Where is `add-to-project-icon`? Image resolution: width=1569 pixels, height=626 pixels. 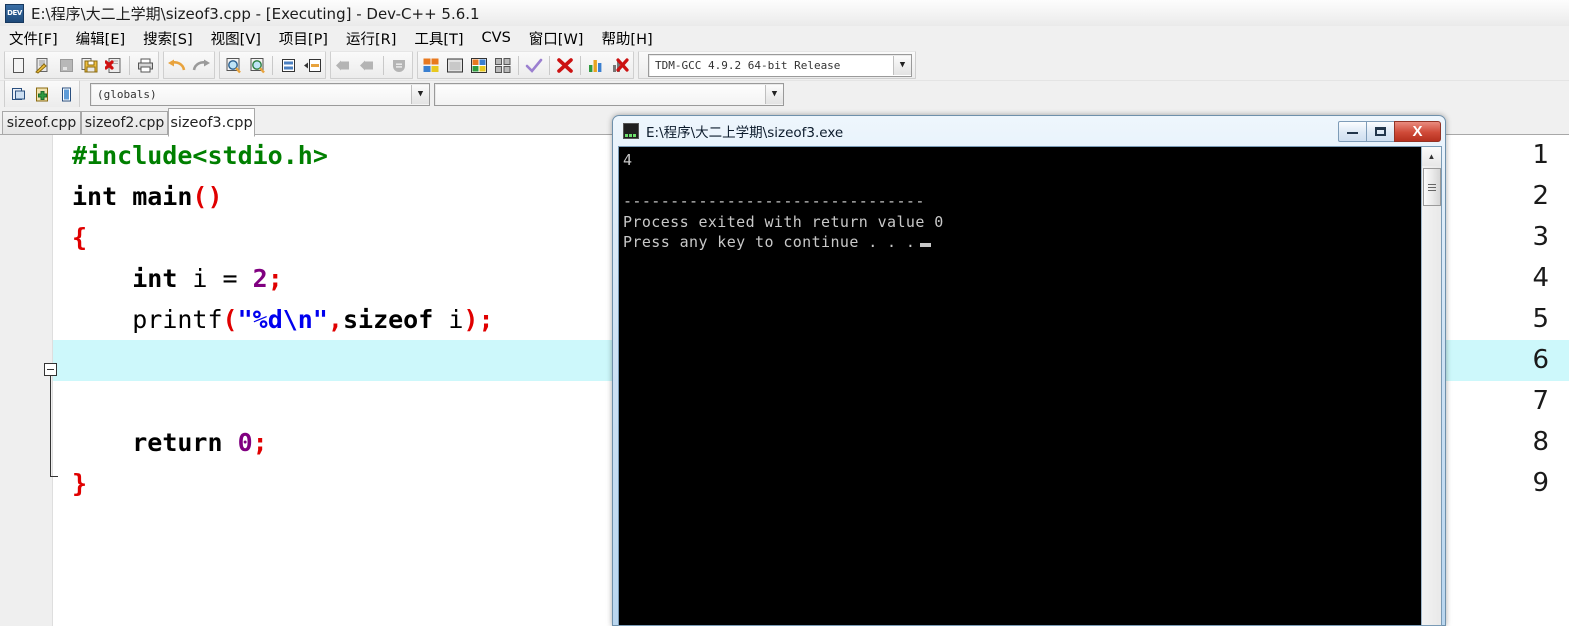 add-to-project-icon is located at coordinates (42, 94).